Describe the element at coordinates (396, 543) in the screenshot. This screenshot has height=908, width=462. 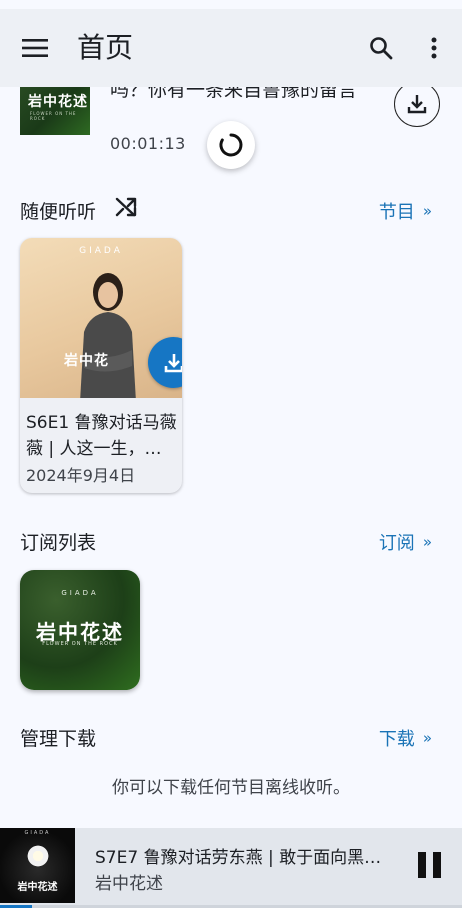
I see `subscriptions-link-label: 订阅` at that location.